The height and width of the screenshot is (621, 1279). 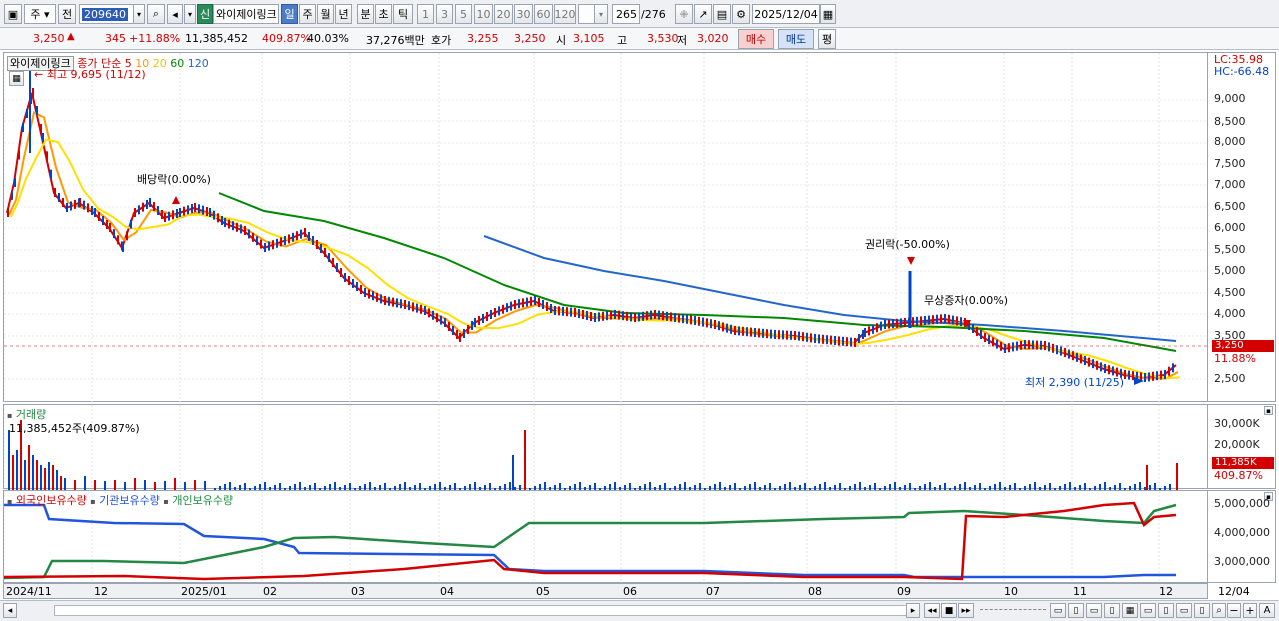 I want to click on tab-day: 일, so click(x=289, y=14).